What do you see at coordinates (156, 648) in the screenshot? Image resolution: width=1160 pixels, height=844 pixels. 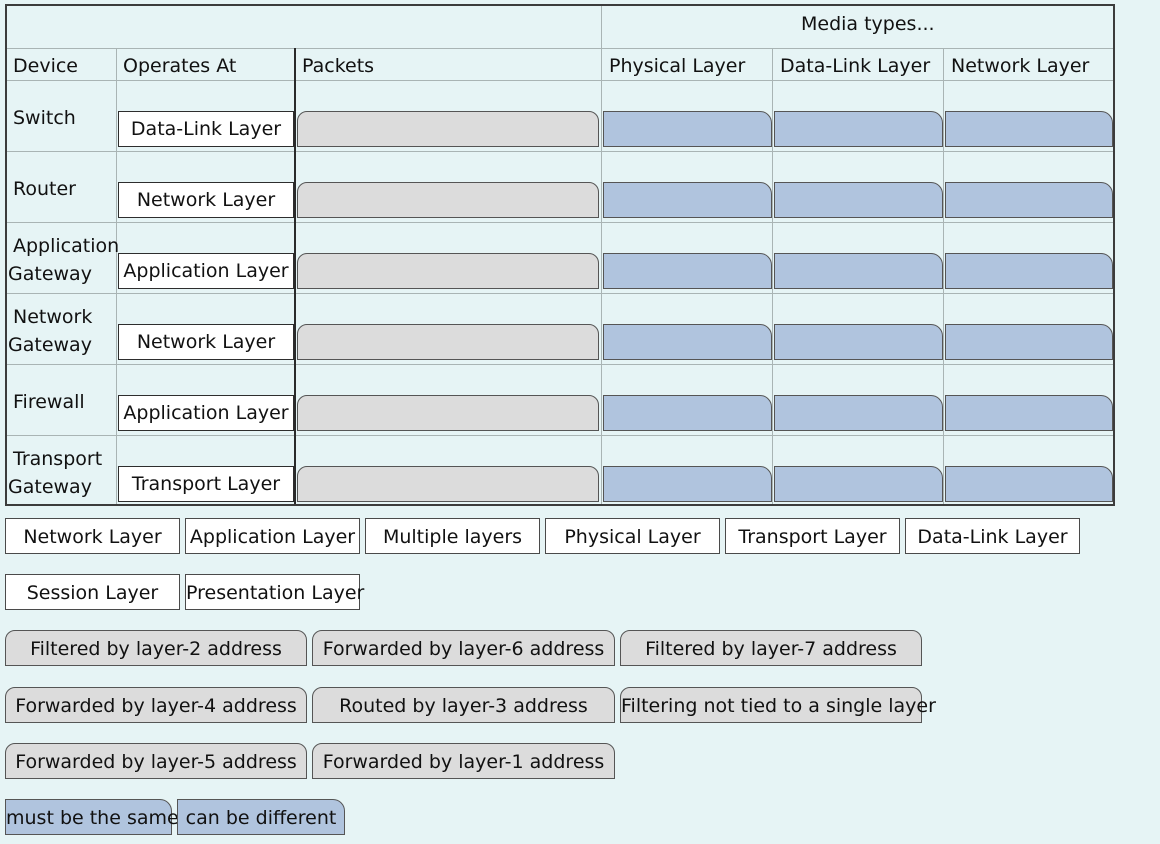 I see `packet-tile: Filtered by layer-2 address` at bounding box center [156, 648].